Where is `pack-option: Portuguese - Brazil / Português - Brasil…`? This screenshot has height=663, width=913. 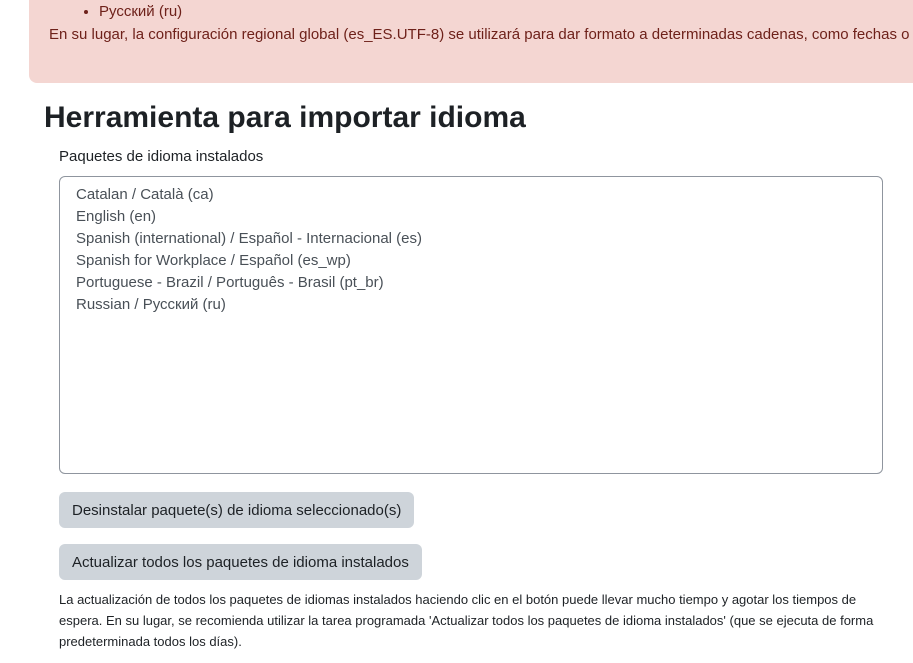
pack-option: Portuguese - Brazil / Português - Brasil… is located at coordinates (471, 283).